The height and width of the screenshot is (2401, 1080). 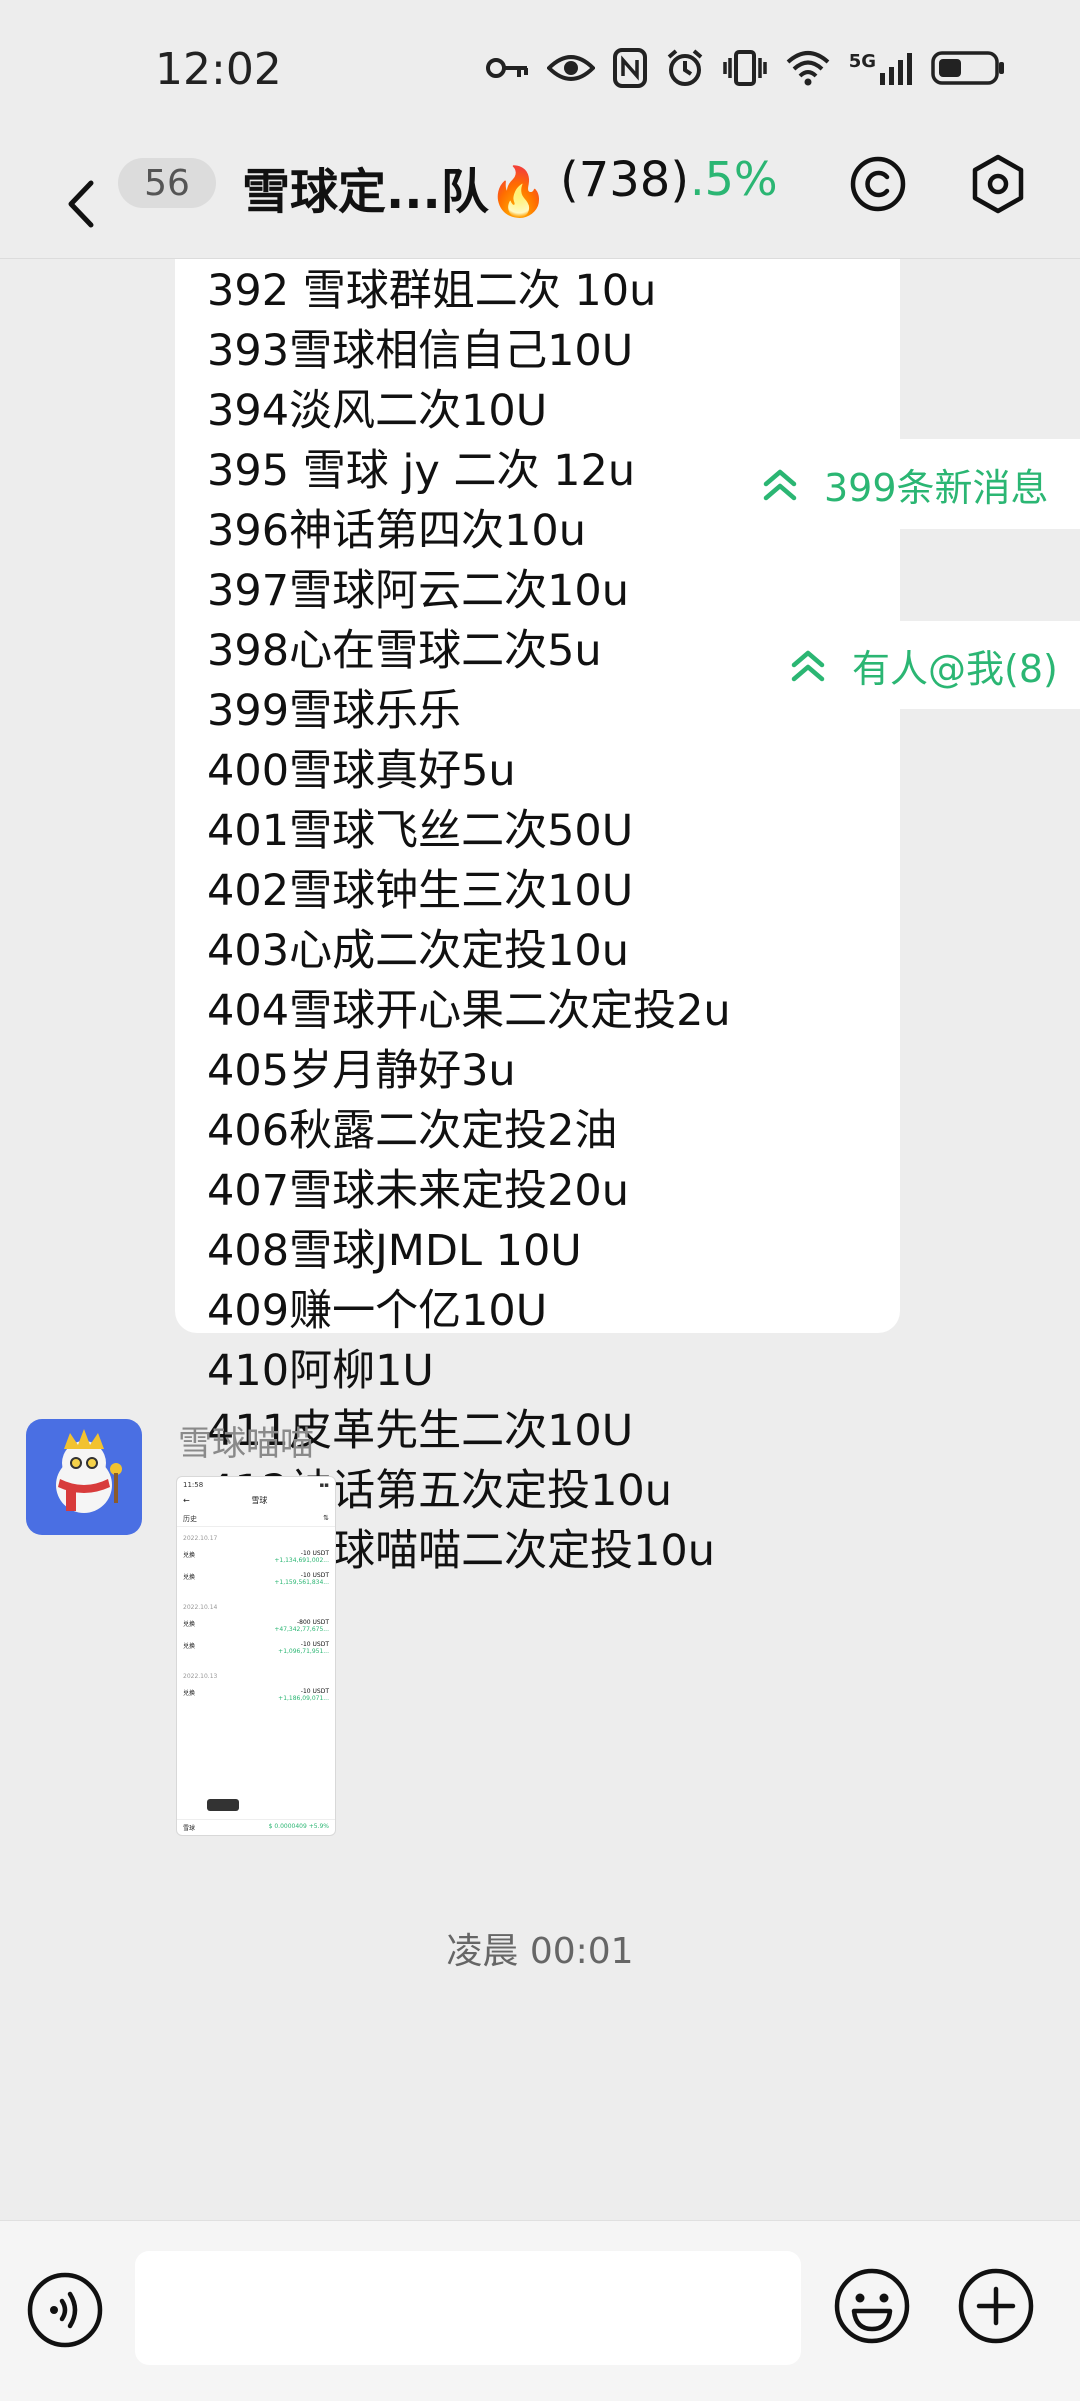 I want to click on thumb-date: 2022.10.13, so click(x=200, y=1676).